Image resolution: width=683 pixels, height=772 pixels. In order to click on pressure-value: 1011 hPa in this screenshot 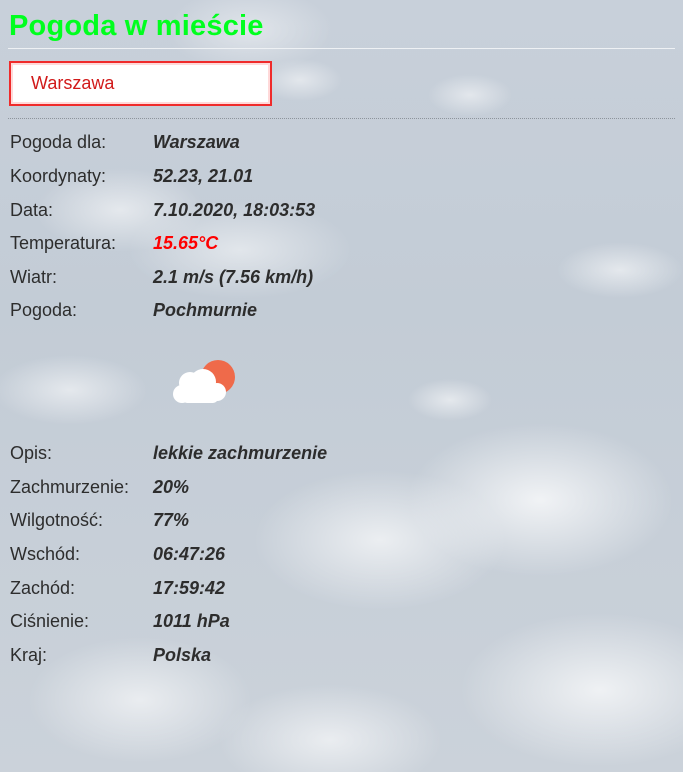, I will do `click(191, 620)`.